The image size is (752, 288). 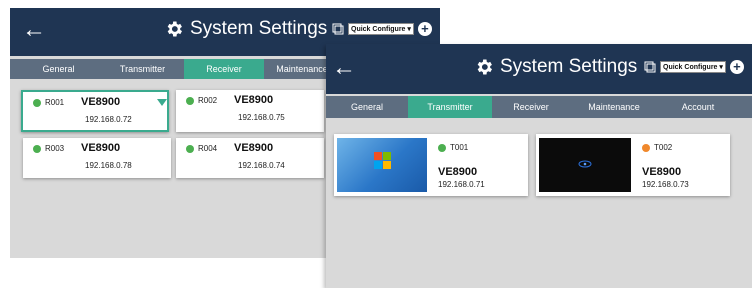 I want to click on bluray-logo-icon, so click(x=585, y=164).